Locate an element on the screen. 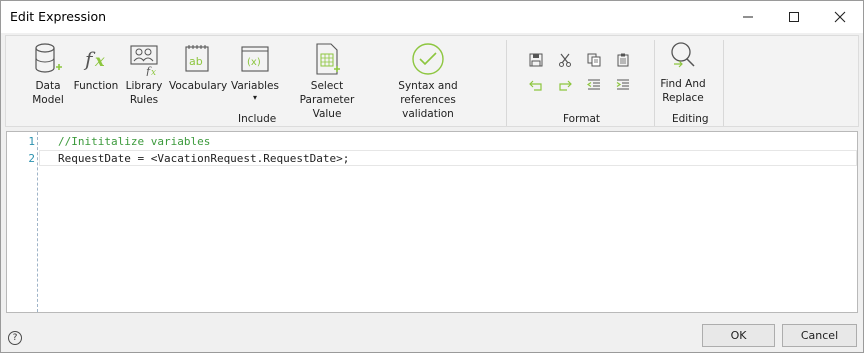  library-rules-button: f x Library Rules is located at coordinates (144, 74).